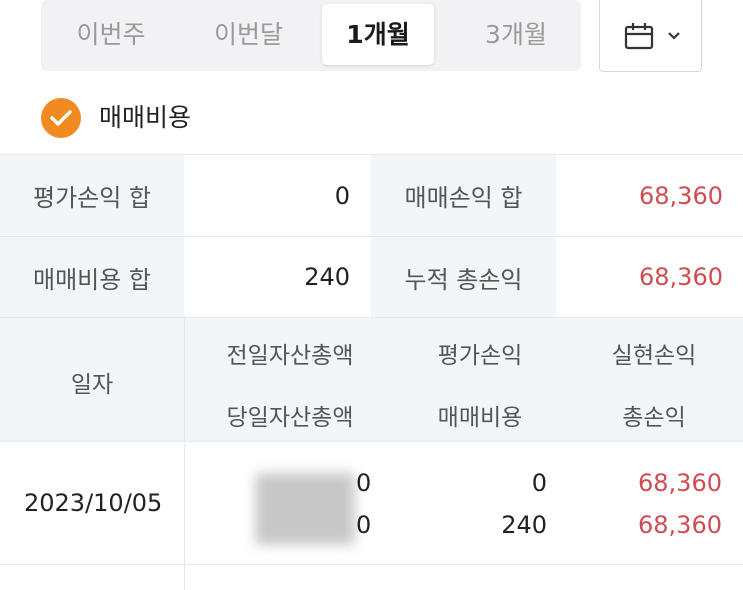 Image resolution: width=743 pixels, height=590 pixels. Describe the element at coordinates (290, 418) in the screenshot. I see `header-today-assets: 당일자산총액` at that location.